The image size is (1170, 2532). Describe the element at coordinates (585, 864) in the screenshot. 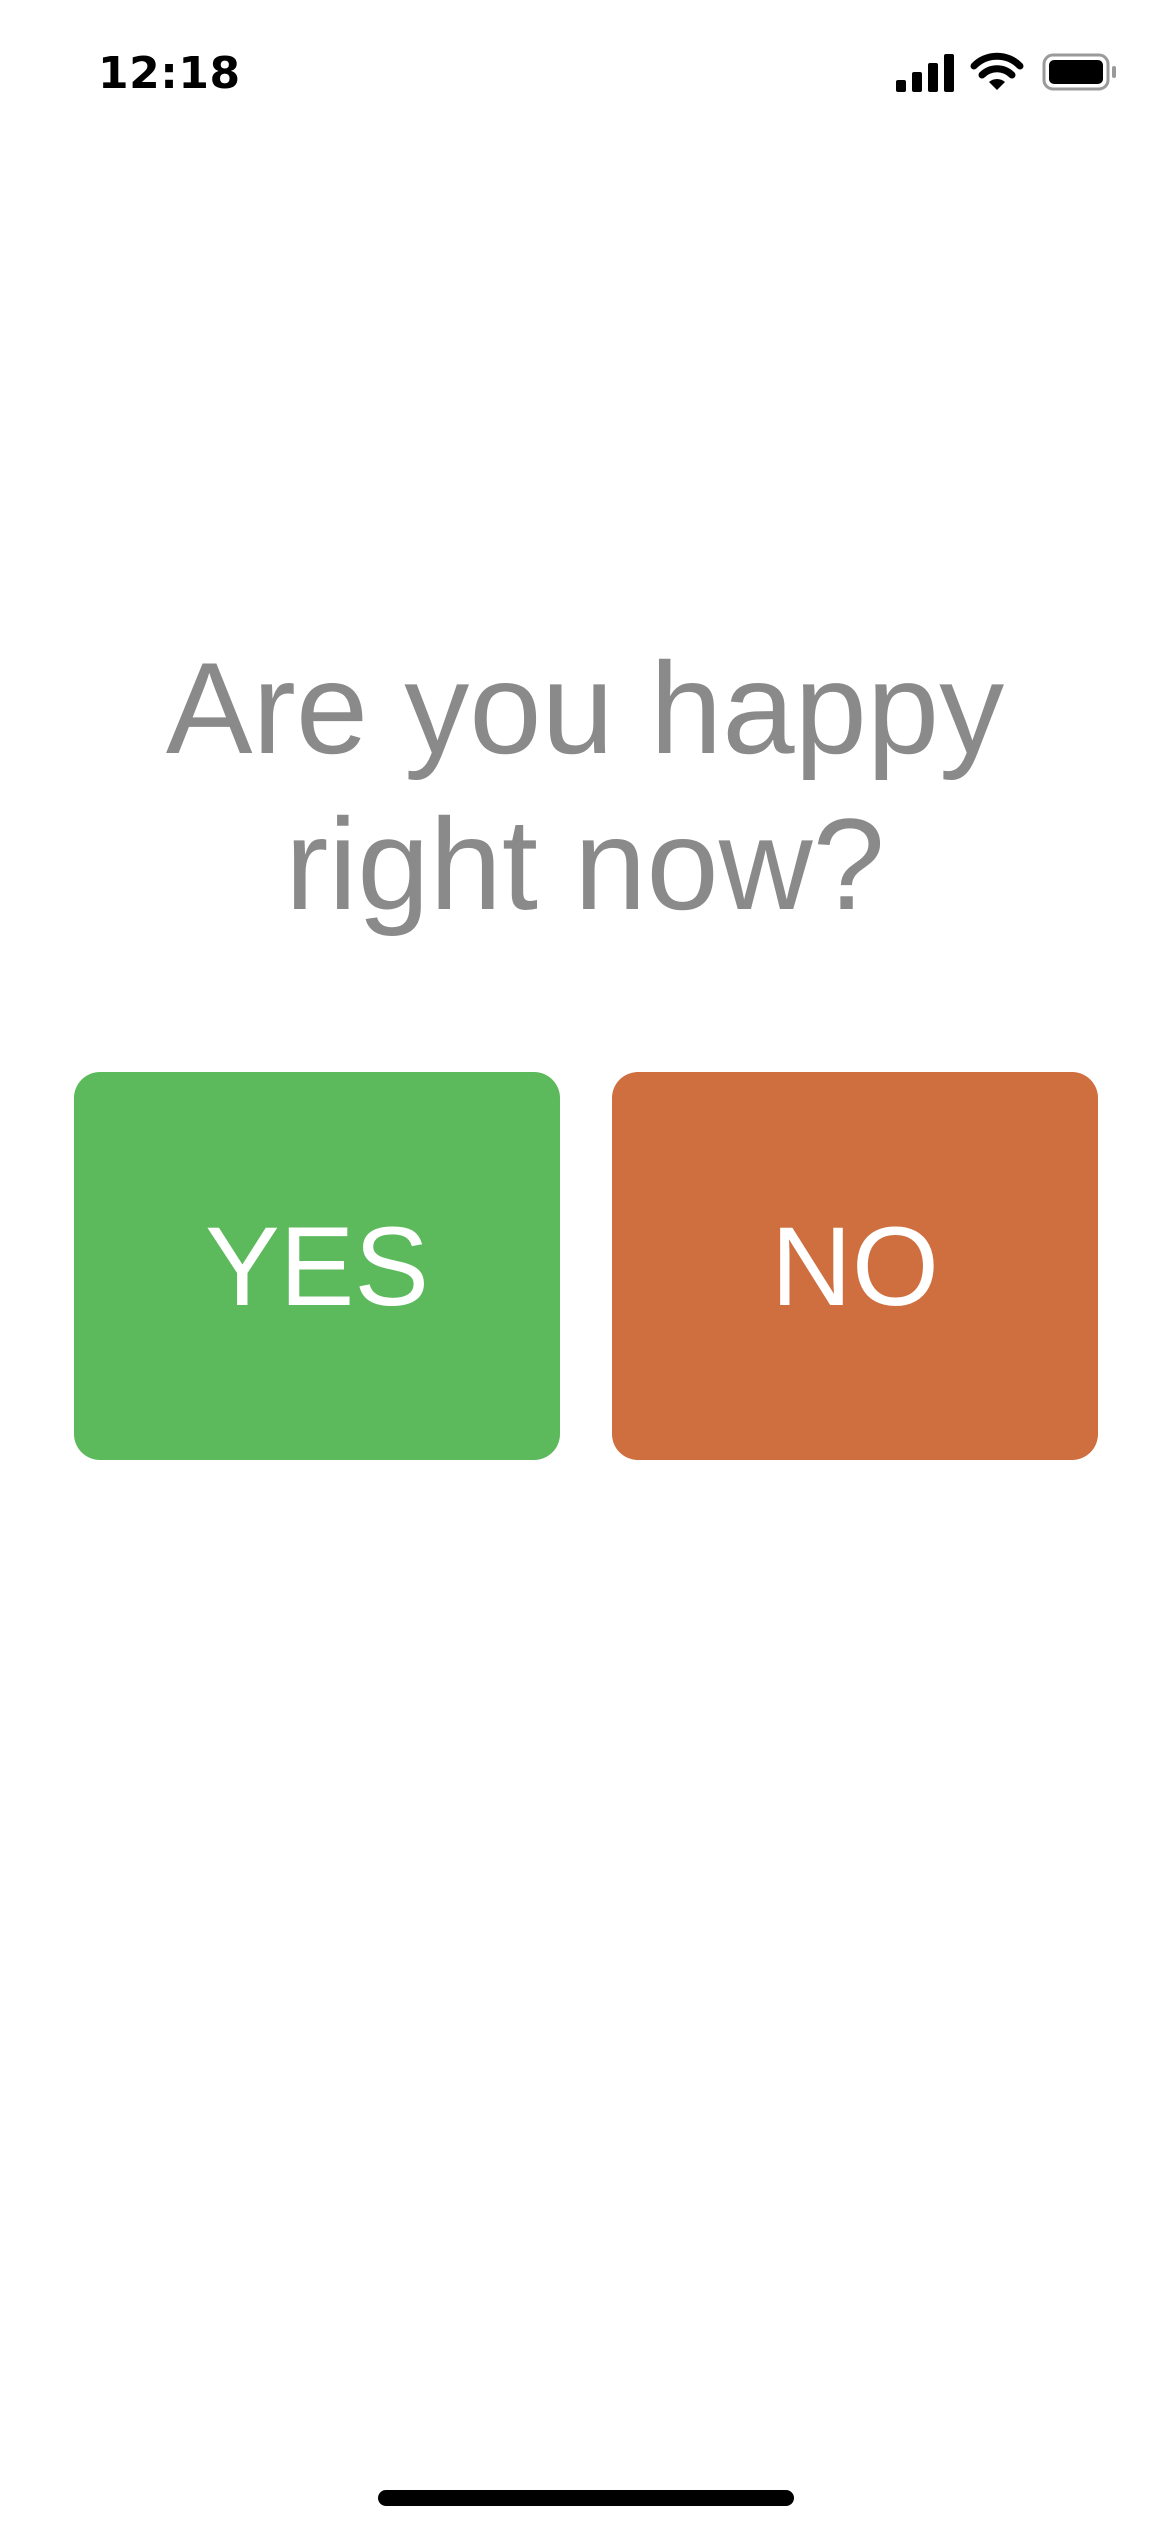

I see `question-line-2: right now?` at that location.